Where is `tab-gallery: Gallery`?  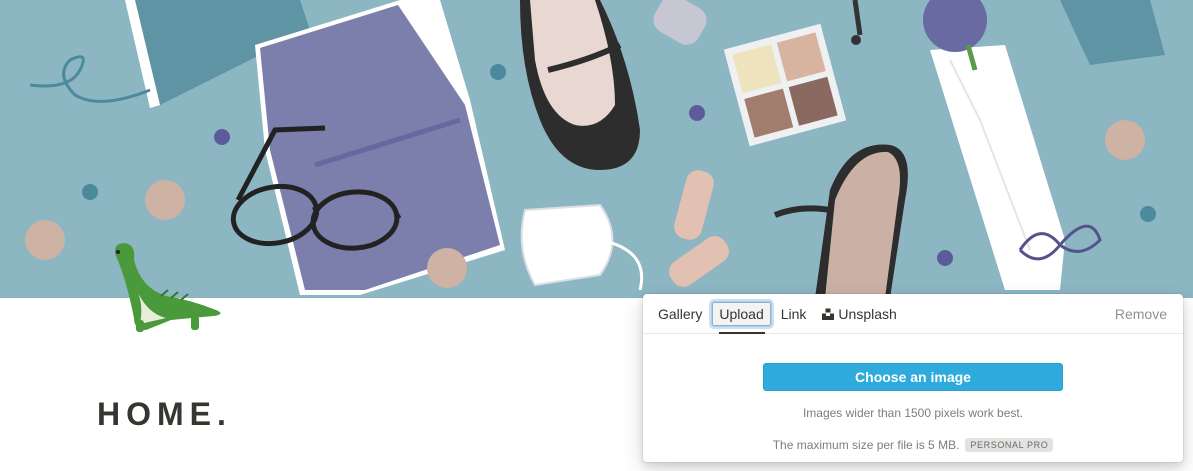
tab-gallery: Gallery is located at coordinates (680, 314).